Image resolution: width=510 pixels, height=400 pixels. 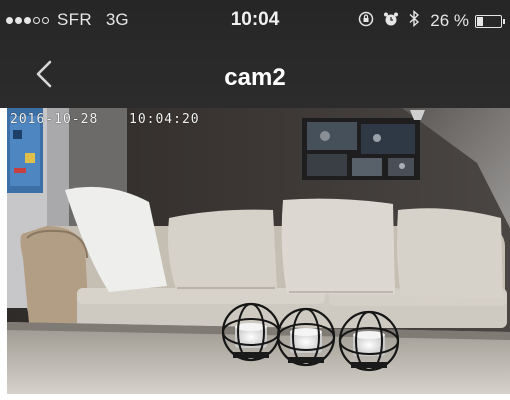 What do you see at coordinates (490, 21) in the screenshot?
I see `battery-icon` at bounding box center [490, 21].